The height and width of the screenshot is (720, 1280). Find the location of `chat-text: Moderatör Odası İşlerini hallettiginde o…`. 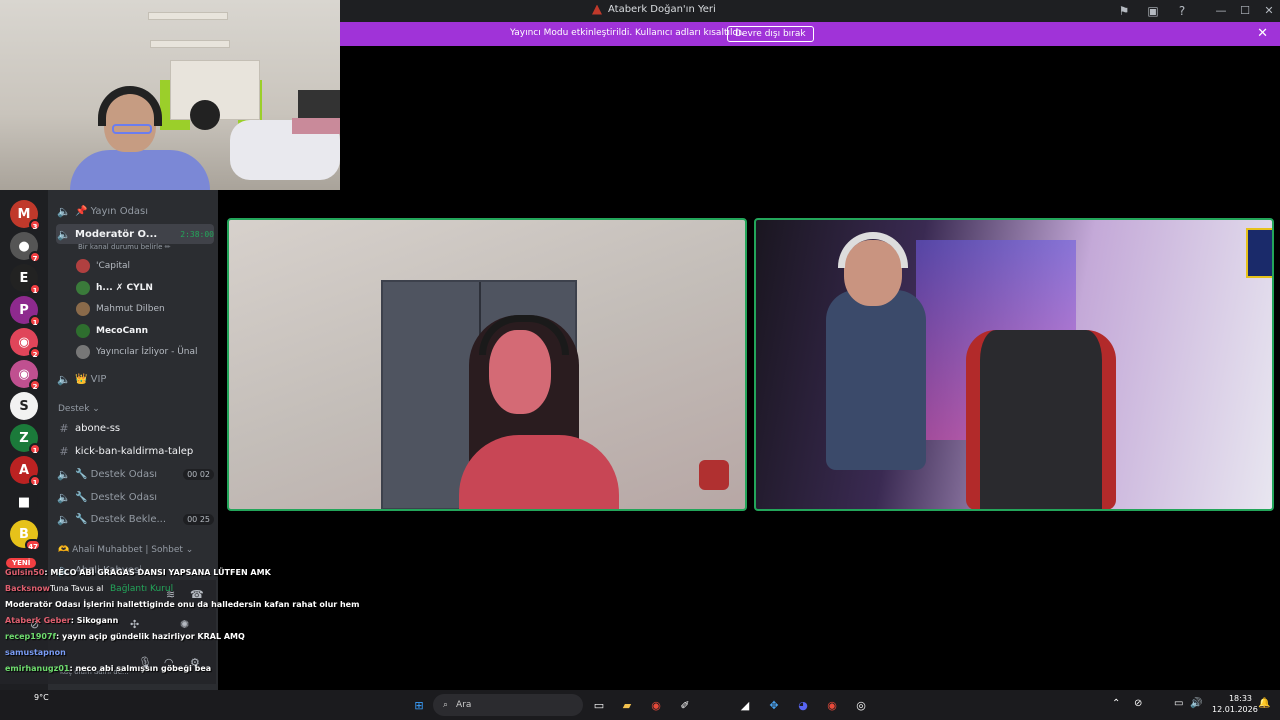

chat-text: Moderatör Odası İşlerini hallettiginde o… is located at coordinates (182, 604).